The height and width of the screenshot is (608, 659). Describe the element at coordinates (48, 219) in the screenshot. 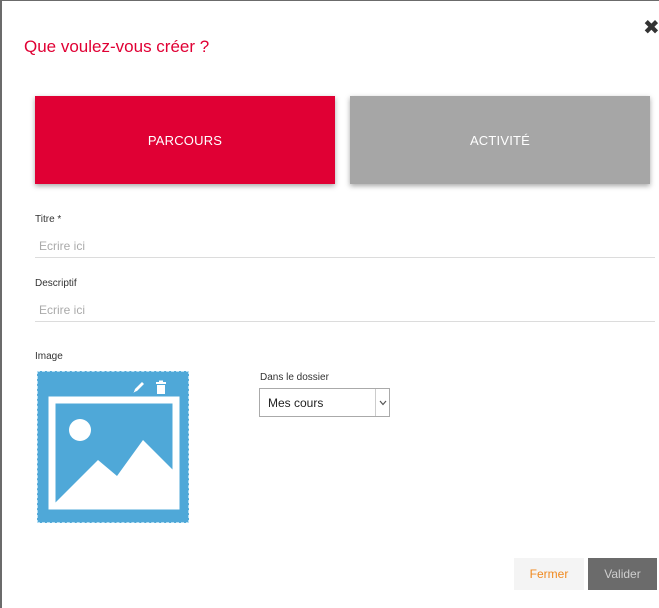

I see `titre-label: Titre *` at that location.